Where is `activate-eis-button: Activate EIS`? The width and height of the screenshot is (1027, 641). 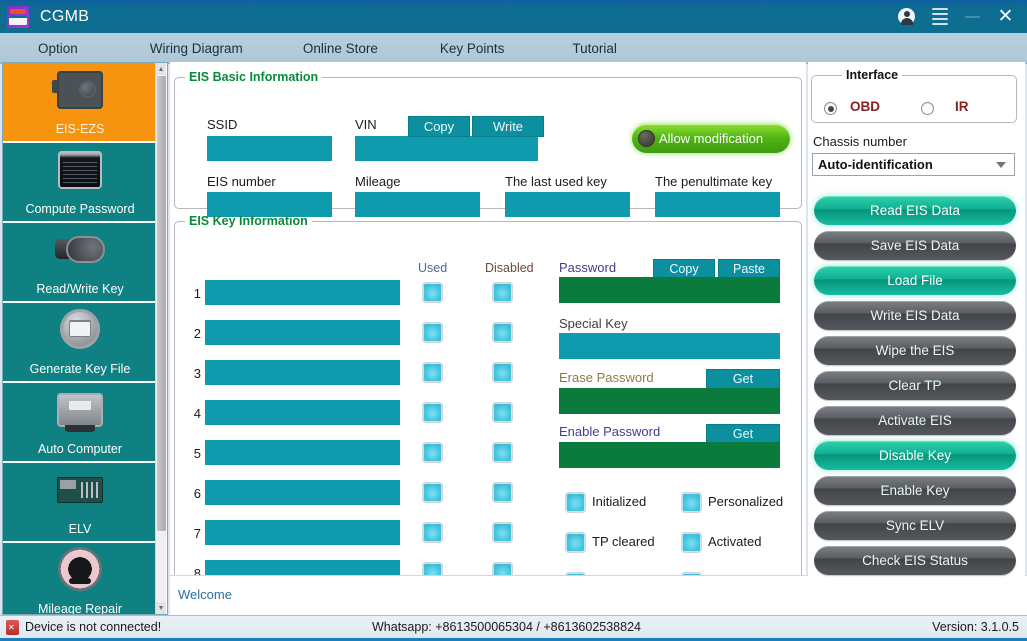
activate-eis-button: Activate EIS is located at coordinates (915, 420).